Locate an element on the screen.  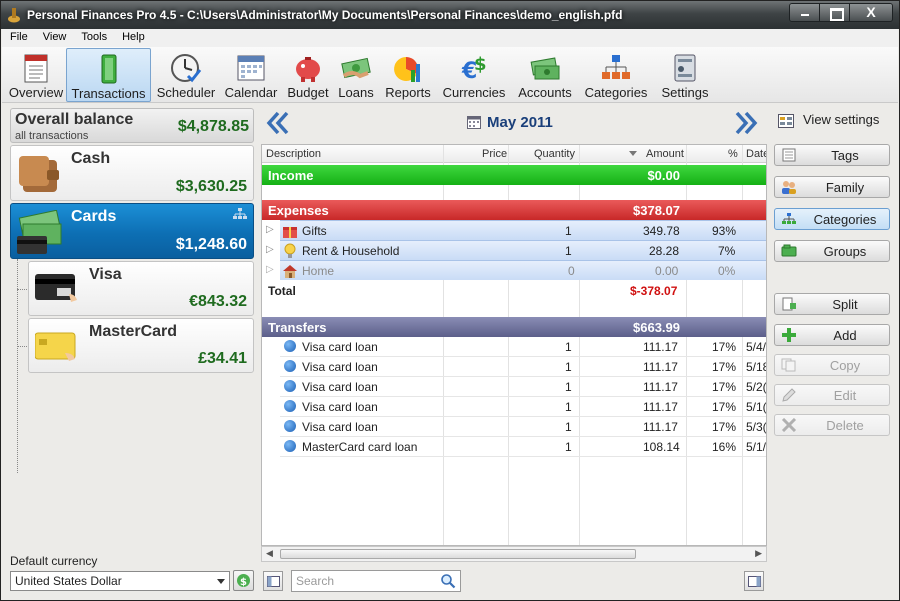
maximize-button is located at coordinates (835, 12).